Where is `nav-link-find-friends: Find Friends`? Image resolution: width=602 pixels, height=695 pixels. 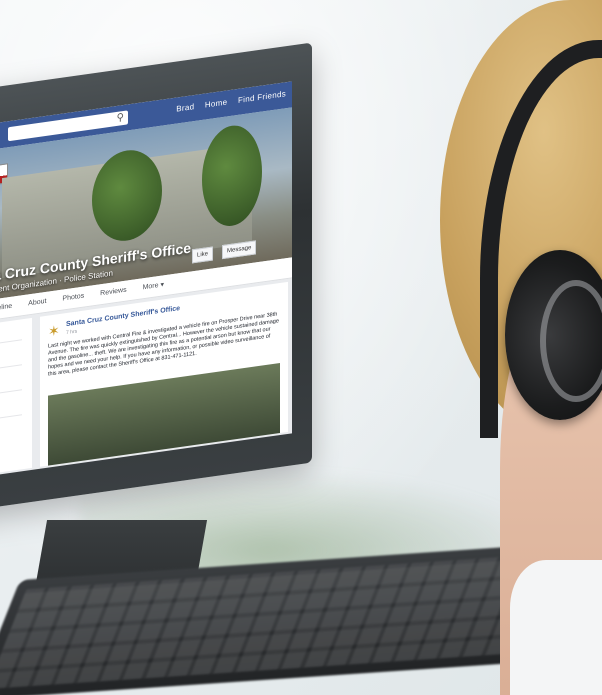
nav-link-find-friends: Find Friends is located at coordinates (262, 97).